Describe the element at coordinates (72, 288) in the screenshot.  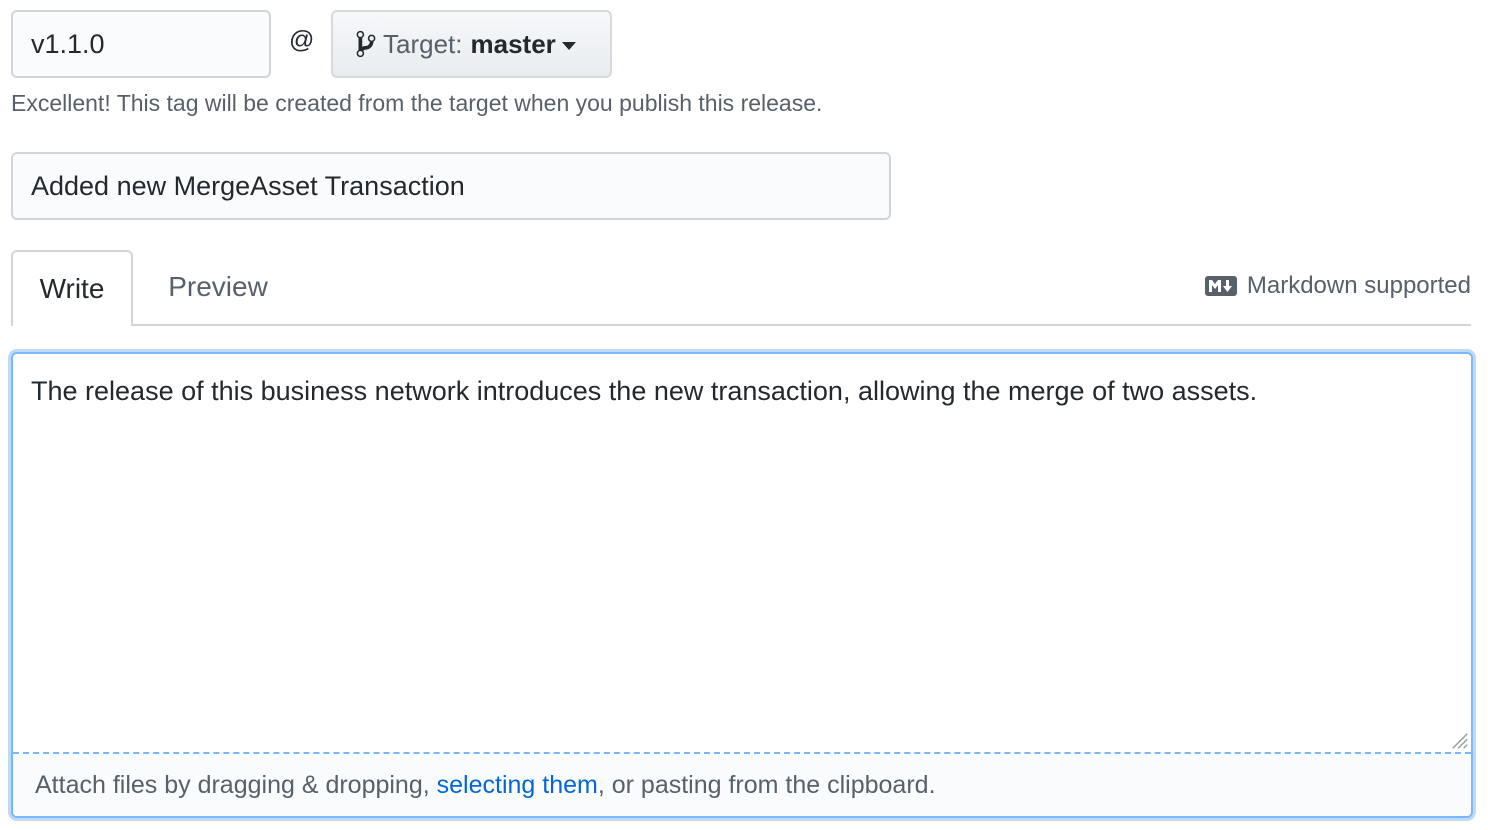
I see `tab-write: Write` at that location.